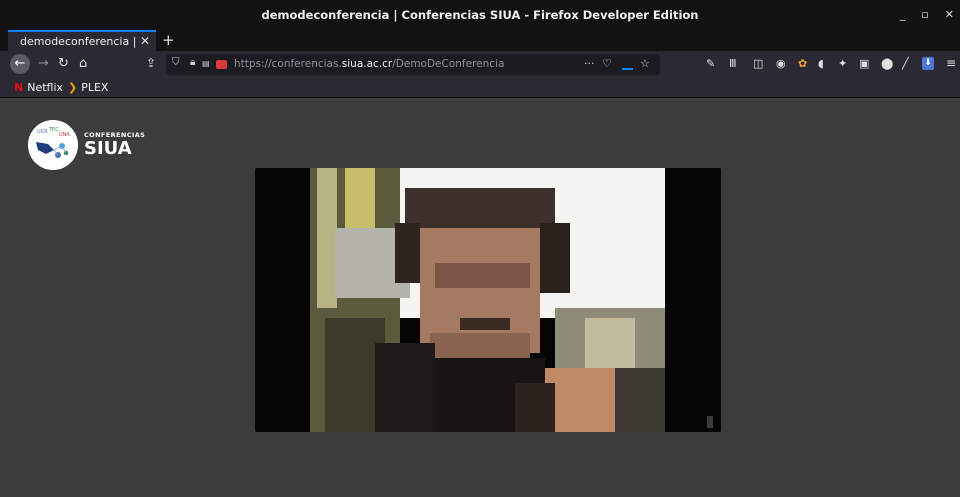  I want to click on close-window-button: ✕, so click(949, 14).